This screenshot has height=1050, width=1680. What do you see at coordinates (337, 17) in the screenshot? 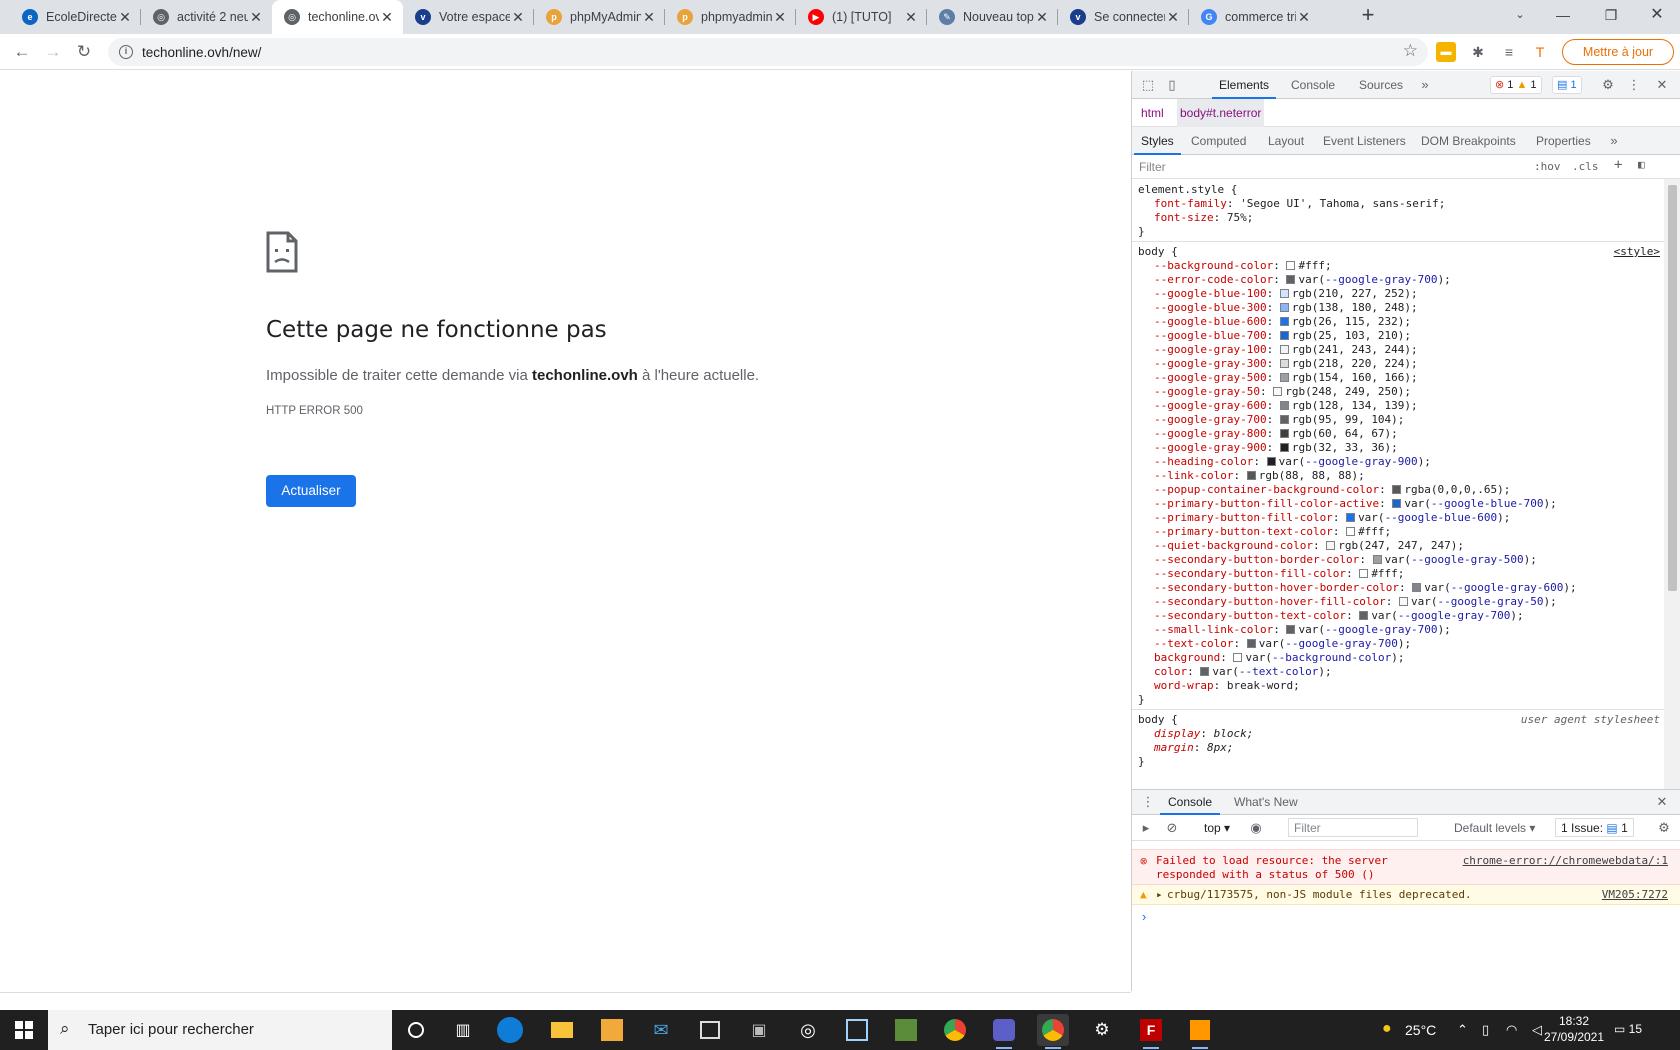
I see `browser-tab: ◎ techonline.ovh✕` at bounding box center [337, 17].